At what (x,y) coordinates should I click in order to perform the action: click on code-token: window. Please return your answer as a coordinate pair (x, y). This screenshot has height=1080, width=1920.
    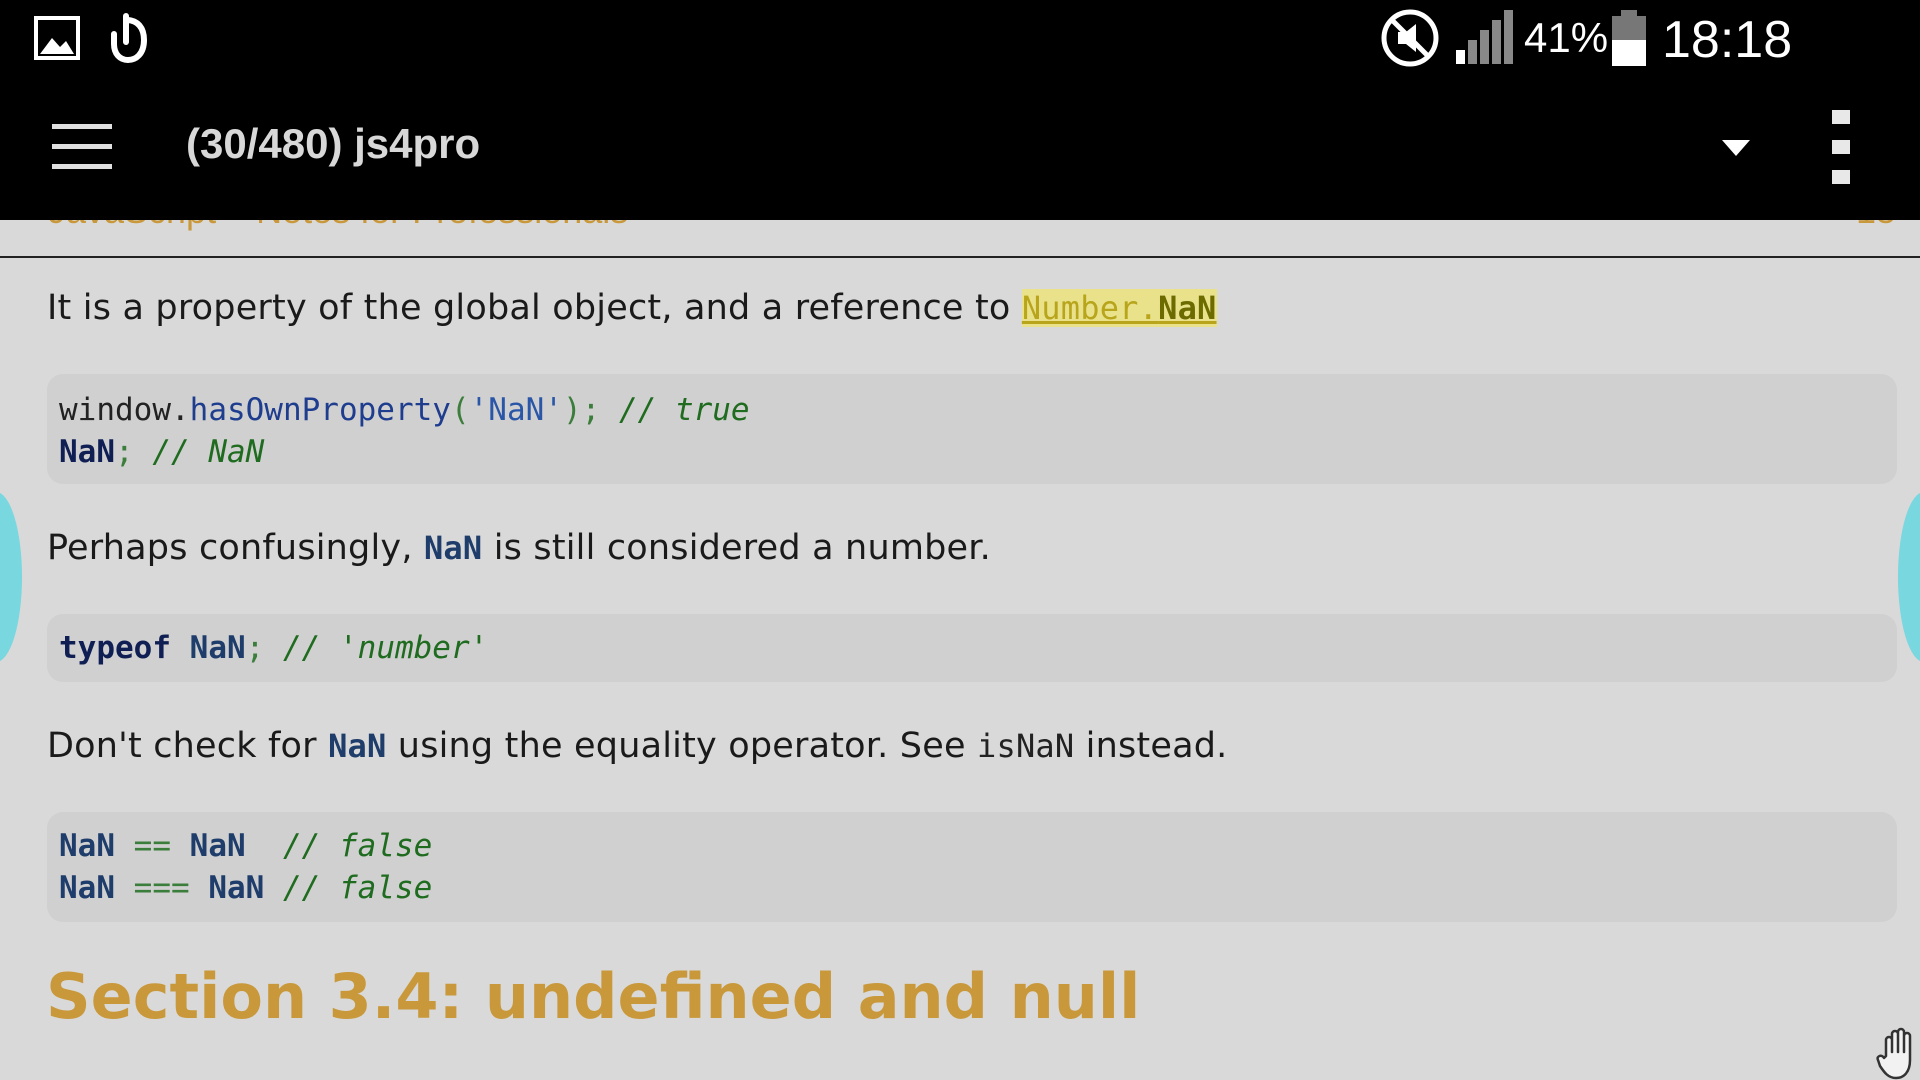
    Looking at the image, I should click on (115, 410).